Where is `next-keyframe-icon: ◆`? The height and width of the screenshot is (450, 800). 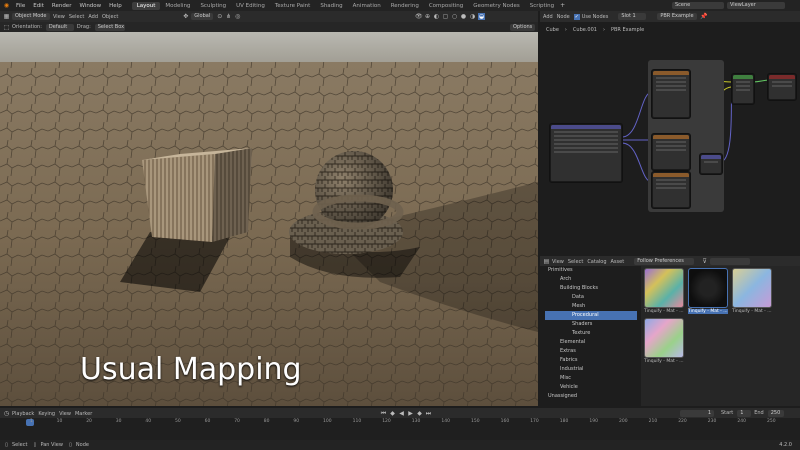 next-keyframe-icon: ◆ is located at coordinates (419, 413).